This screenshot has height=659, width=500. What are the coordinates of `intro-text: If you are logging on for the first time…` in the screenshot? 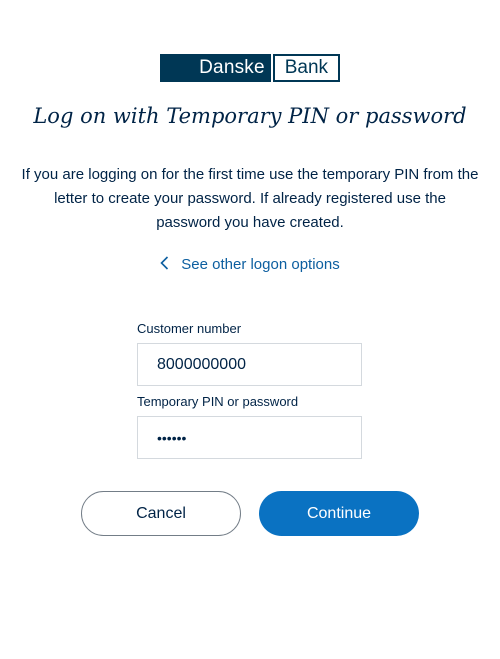 It's located at (250, 198).